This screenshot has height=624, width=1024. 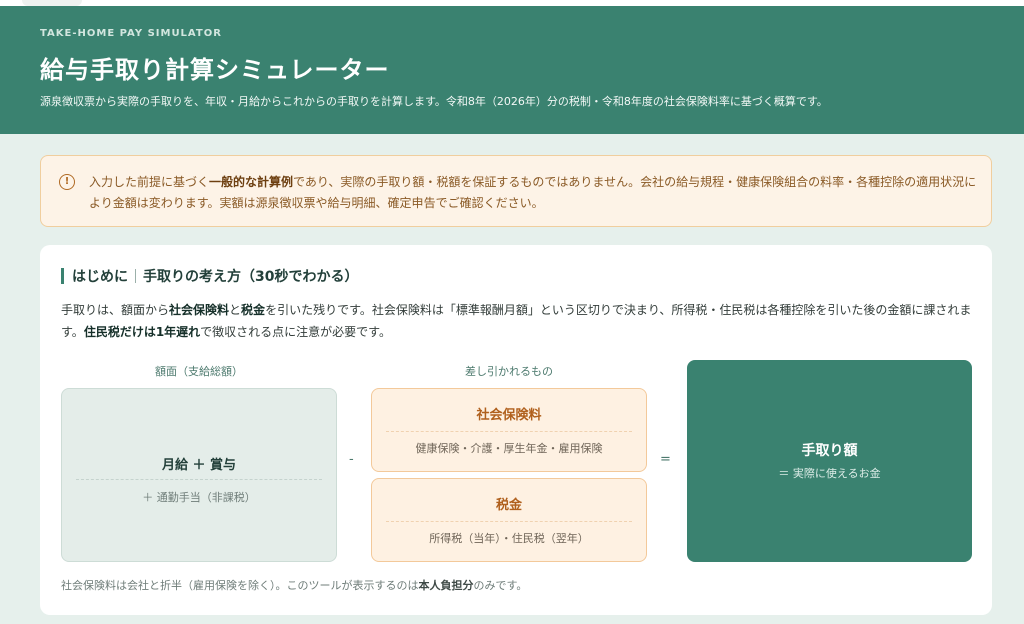 I want to click on disclaimer-emphasis: 一般的な計算例, so click(x=251, y=182).